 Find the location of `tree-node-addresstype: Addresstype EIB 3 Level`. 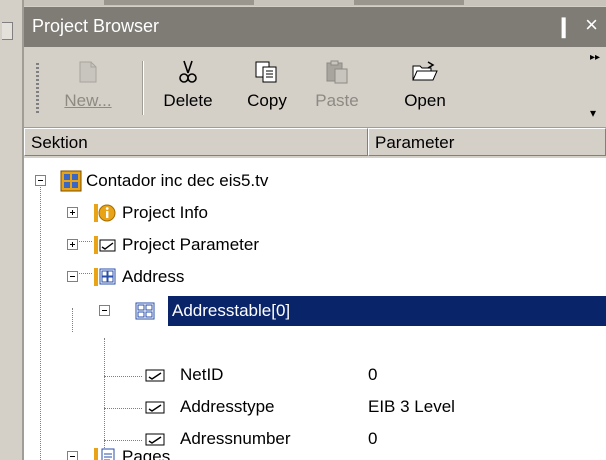

tree-node-addresstype: Addresstype EIB 3 Level is located at coordinates (315, 408).